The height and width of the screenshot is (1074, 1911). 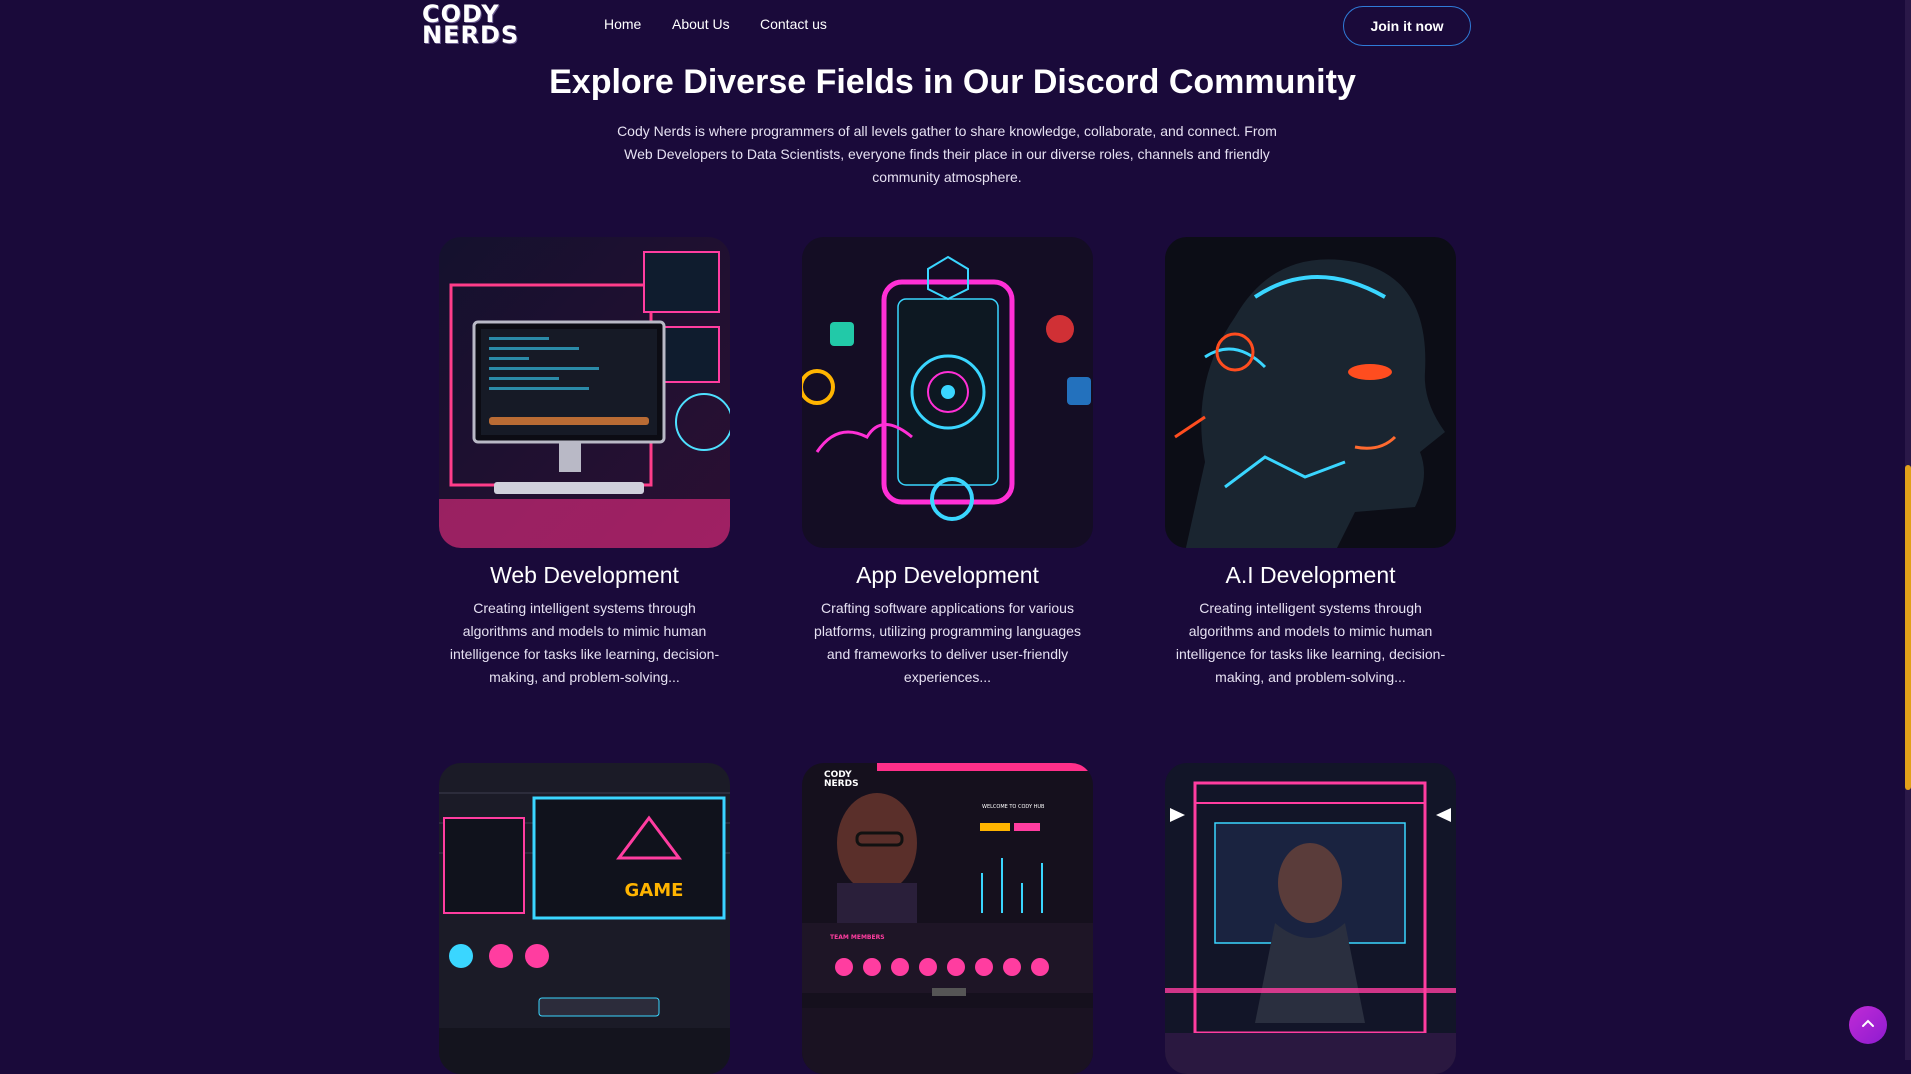 I want to click on ai-development-image, so click(x=1310, y=392).